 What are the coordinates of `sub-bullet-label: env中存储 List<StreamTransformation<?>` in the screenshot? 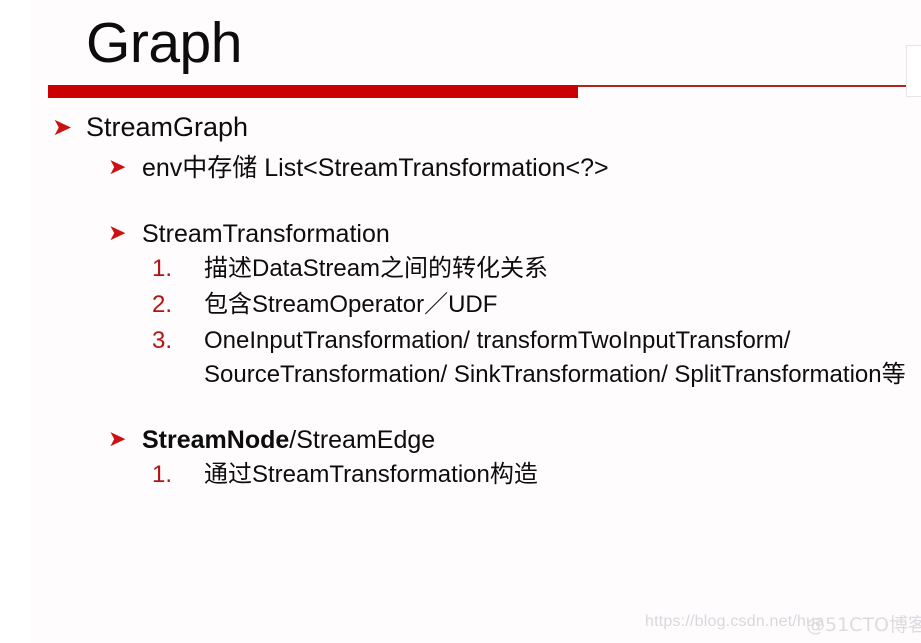 It's located at (375, 168).